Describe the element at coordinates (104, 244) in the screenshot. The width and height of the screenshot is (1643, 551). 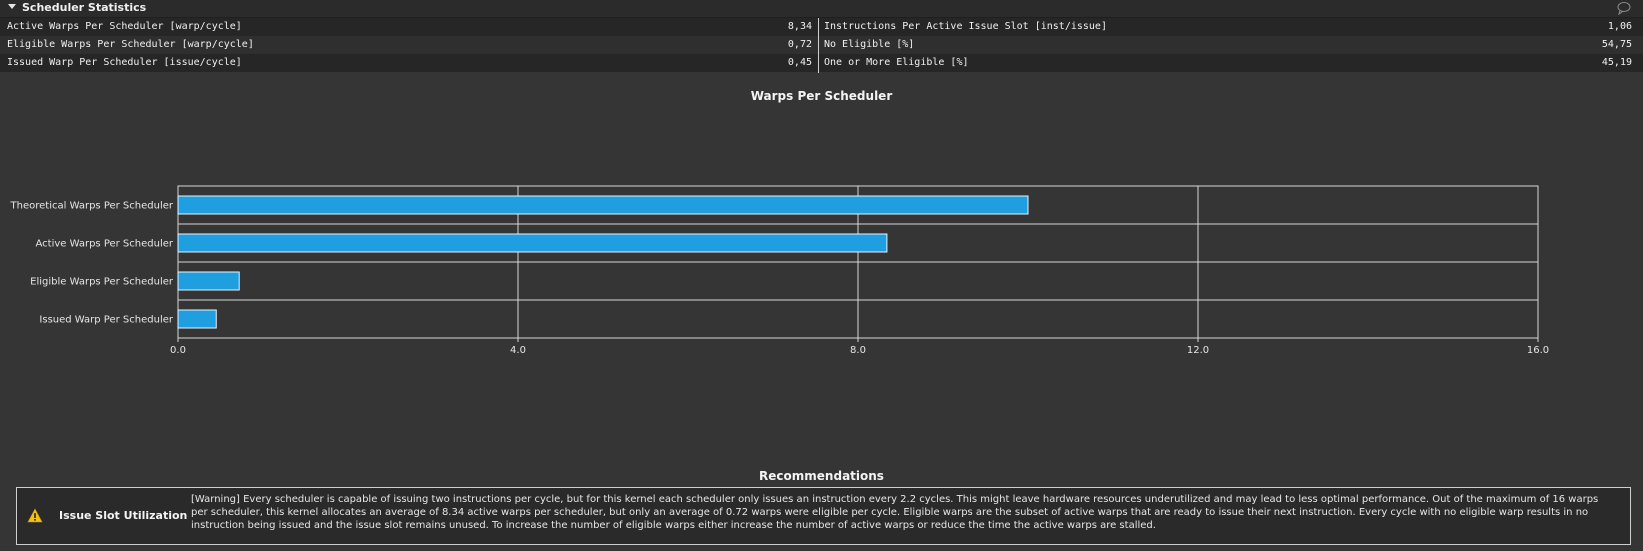
I see `category-label: Active Warps Per Scheduler` at that location.